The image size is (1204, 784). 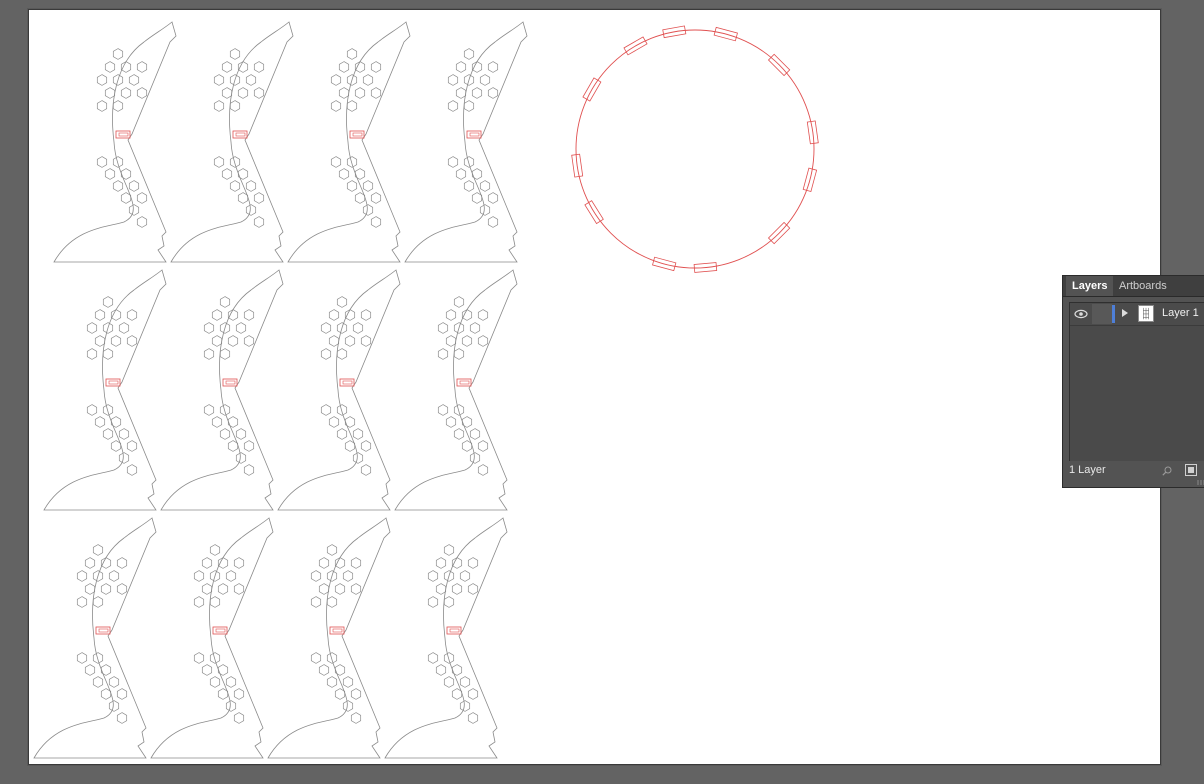 What do you see at coordinates (1102, 314) in the screenshot?
I see `lock-toggle` at bounding box center [1102, 314].